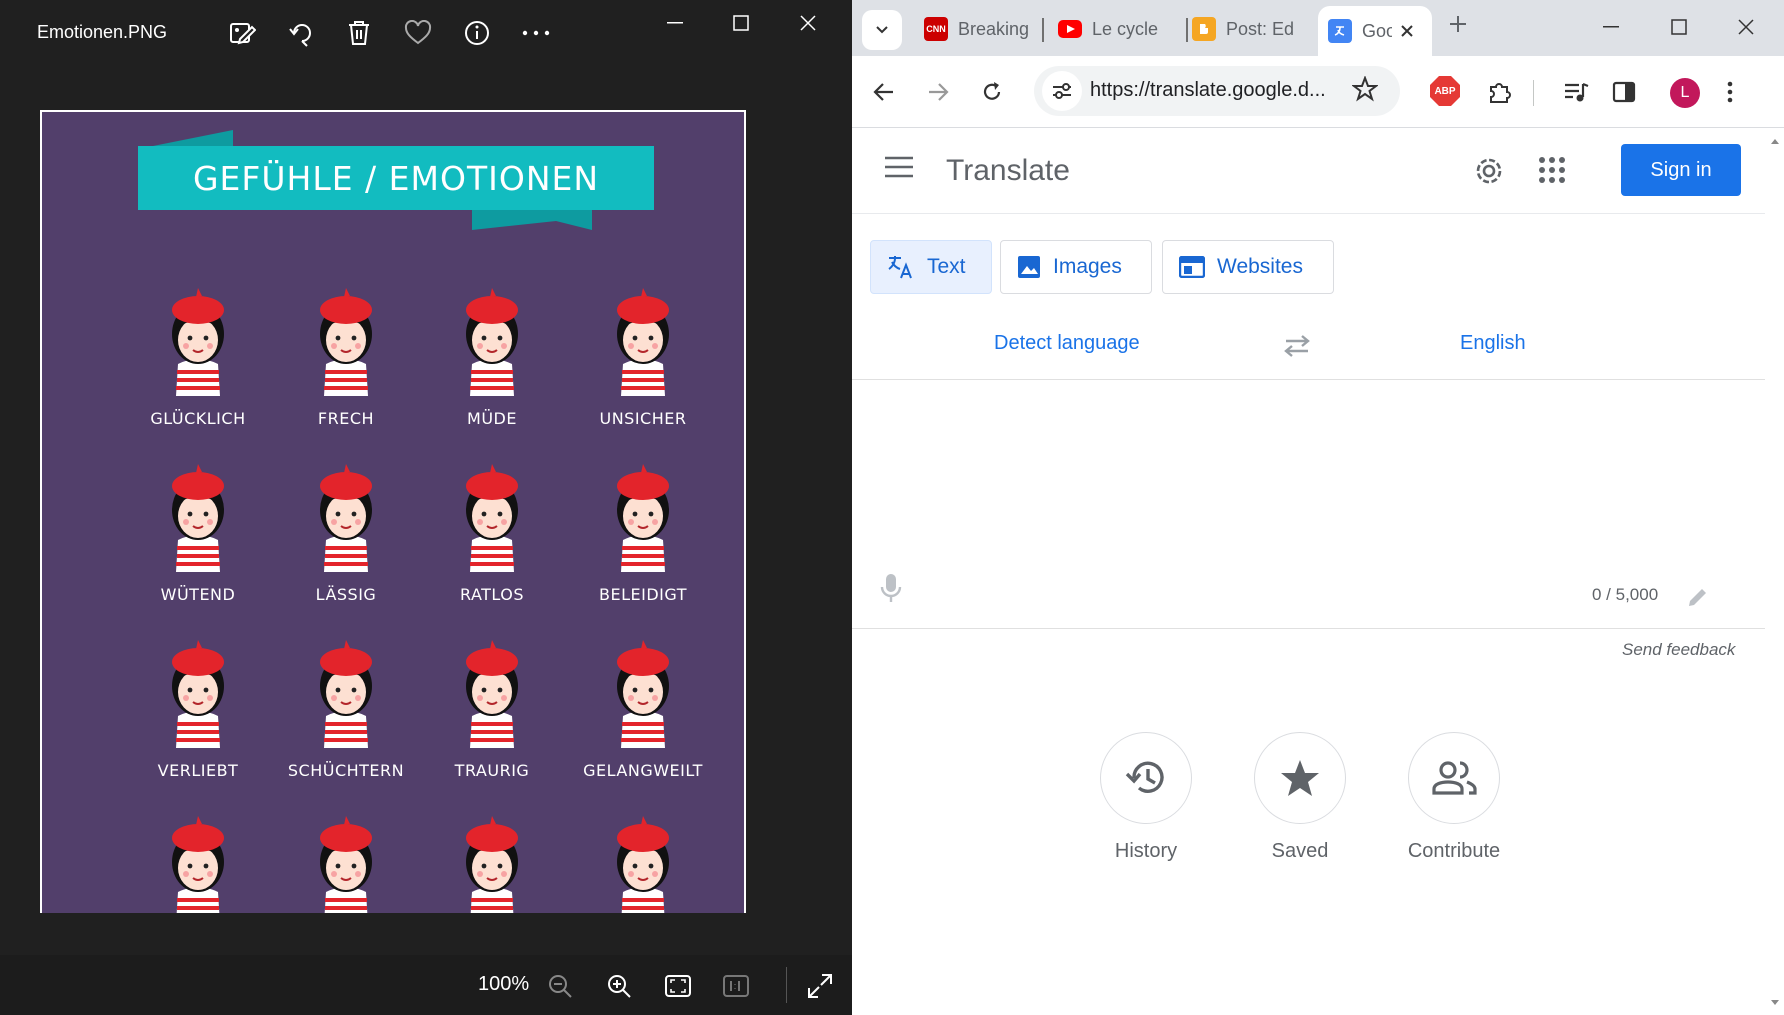  I want to click on adblock-plus-icon: ABP, so click(1445, 91).